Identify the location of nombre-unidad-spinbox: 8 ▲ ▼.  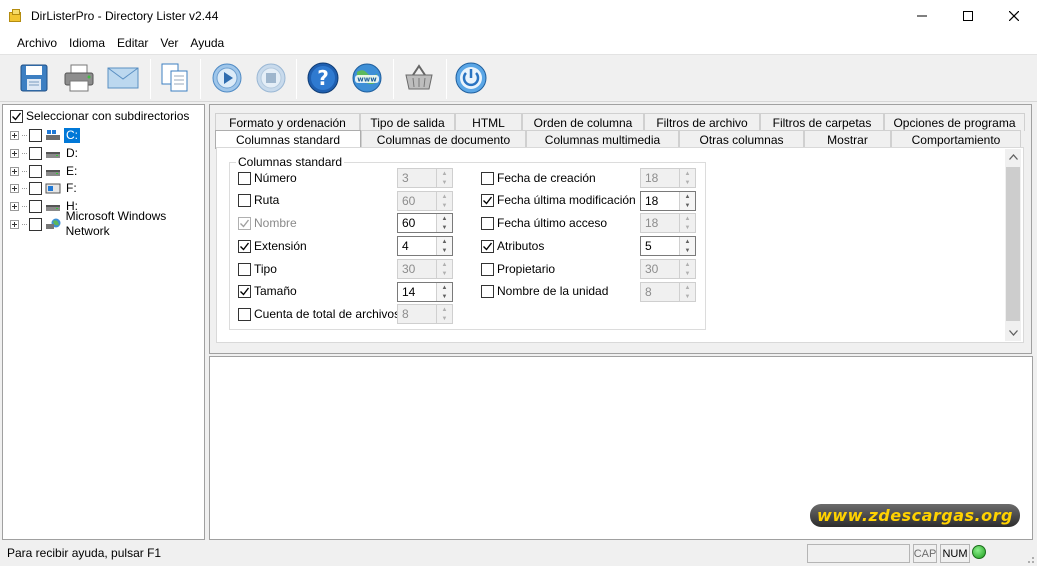
(668, 292).